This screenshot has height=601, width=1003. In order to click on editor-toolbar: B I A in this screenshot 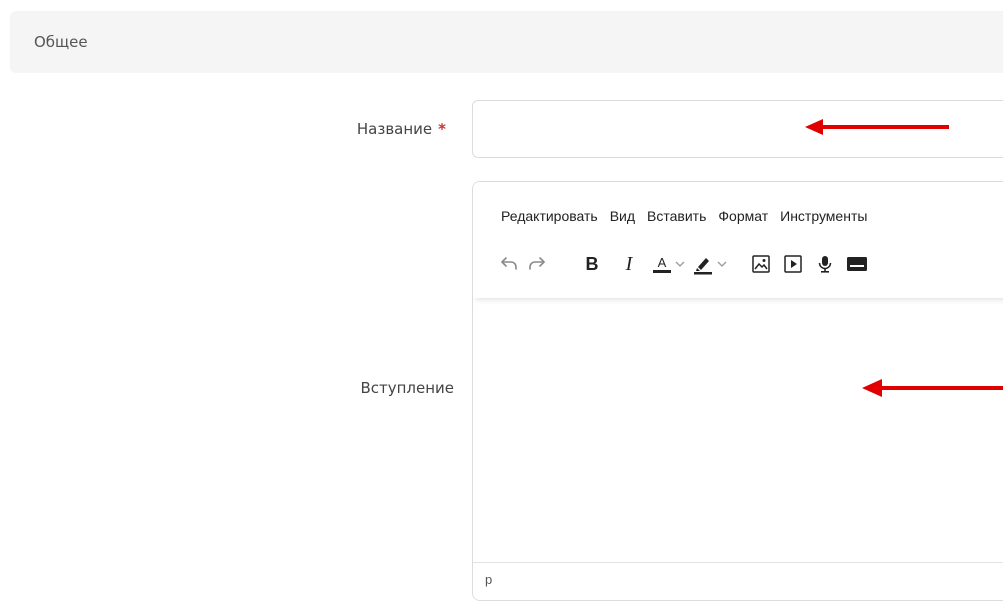, I will do `click(683, 264)`.